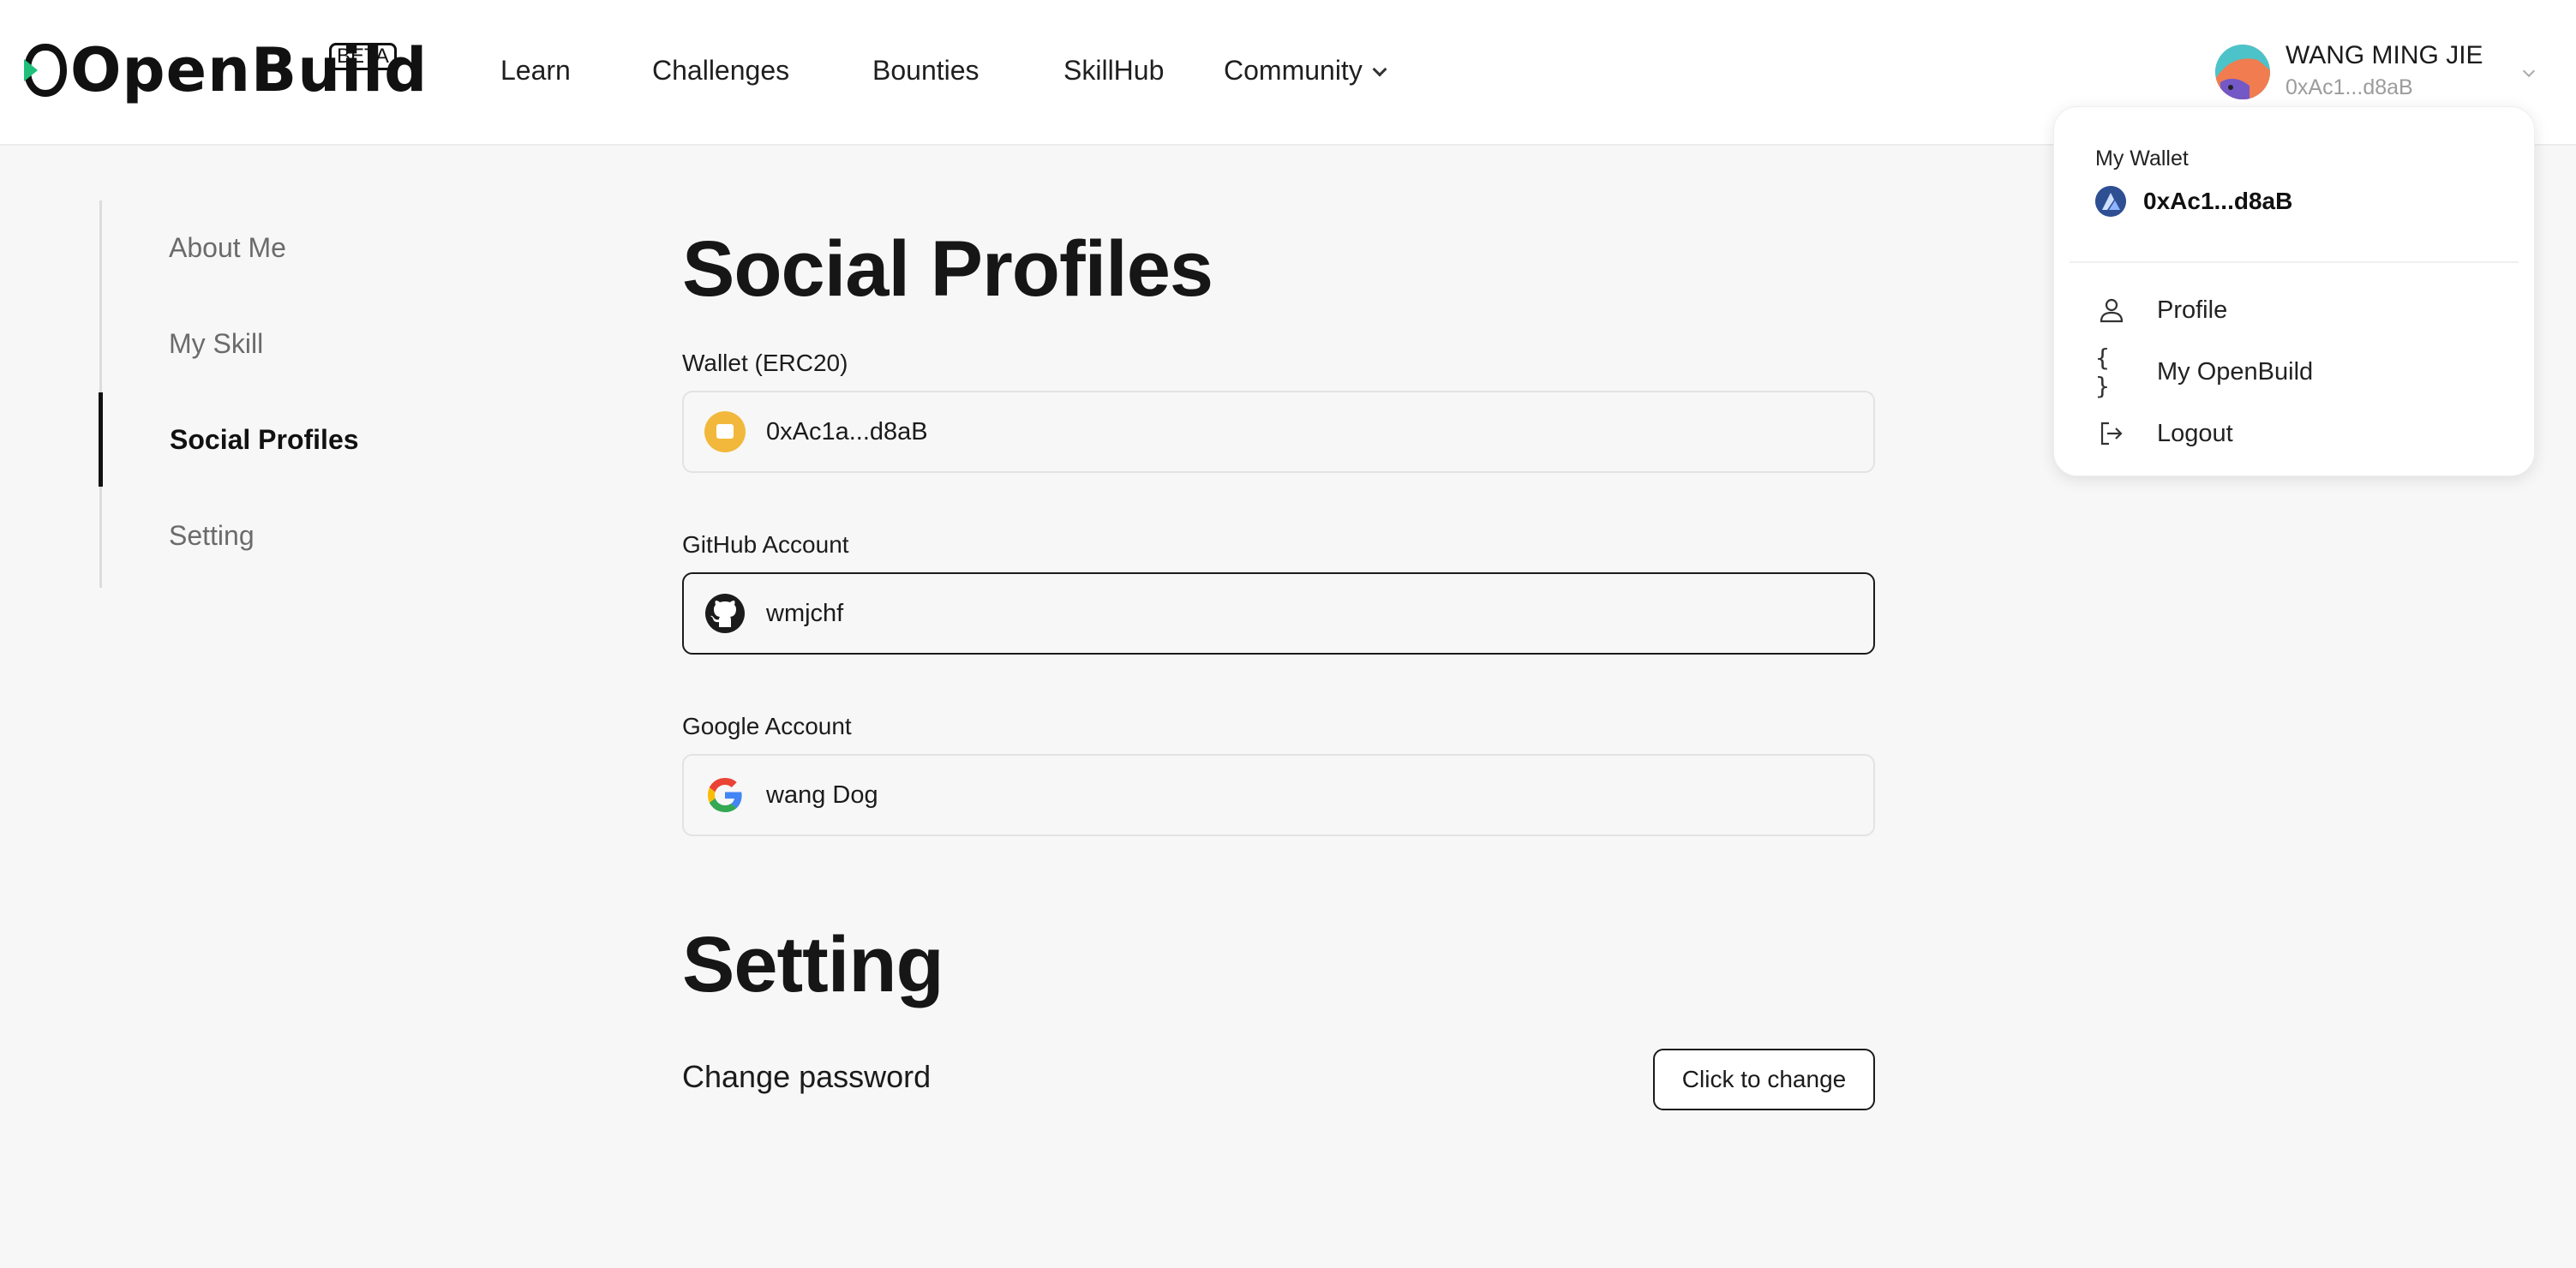 This screenshot has height=1268, width=2576. I want to click on divider, so click(2294, 262).